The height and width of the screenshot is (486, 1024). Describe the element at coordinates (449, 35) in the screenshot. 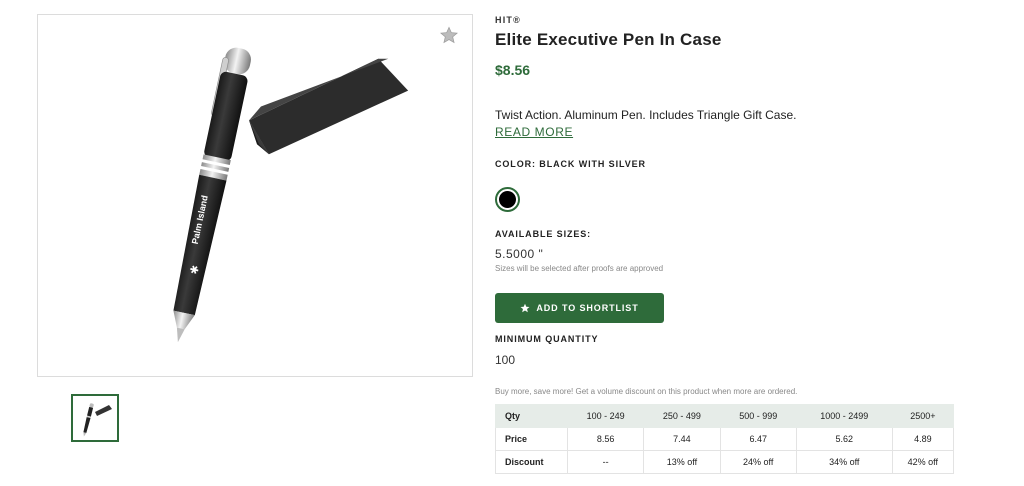

I see `favorite-star-icon` at that location.